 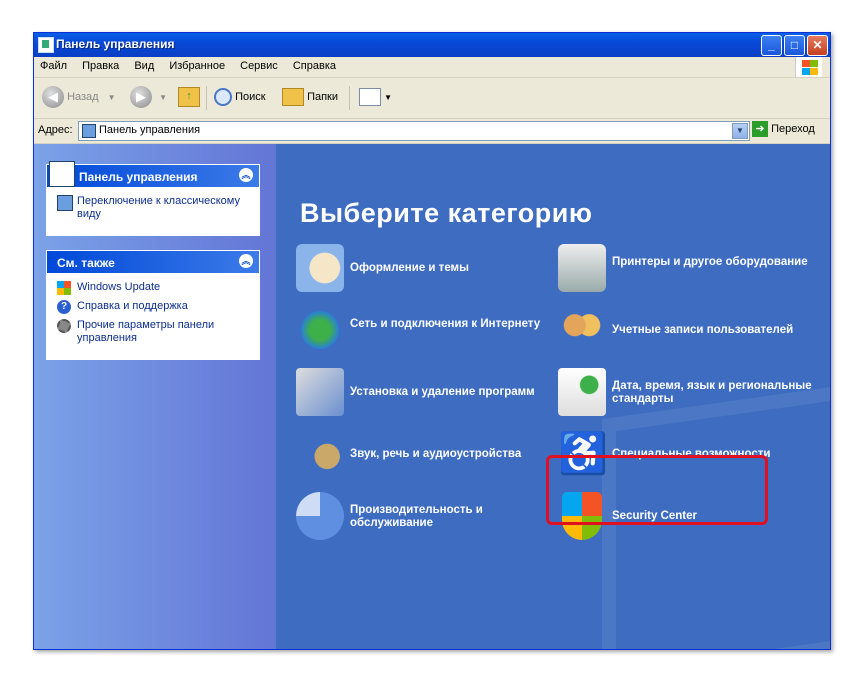 What do you see at coordinates (582, 330) in the screenshot?
I see `users-icon` at bounding box center [582, 330].